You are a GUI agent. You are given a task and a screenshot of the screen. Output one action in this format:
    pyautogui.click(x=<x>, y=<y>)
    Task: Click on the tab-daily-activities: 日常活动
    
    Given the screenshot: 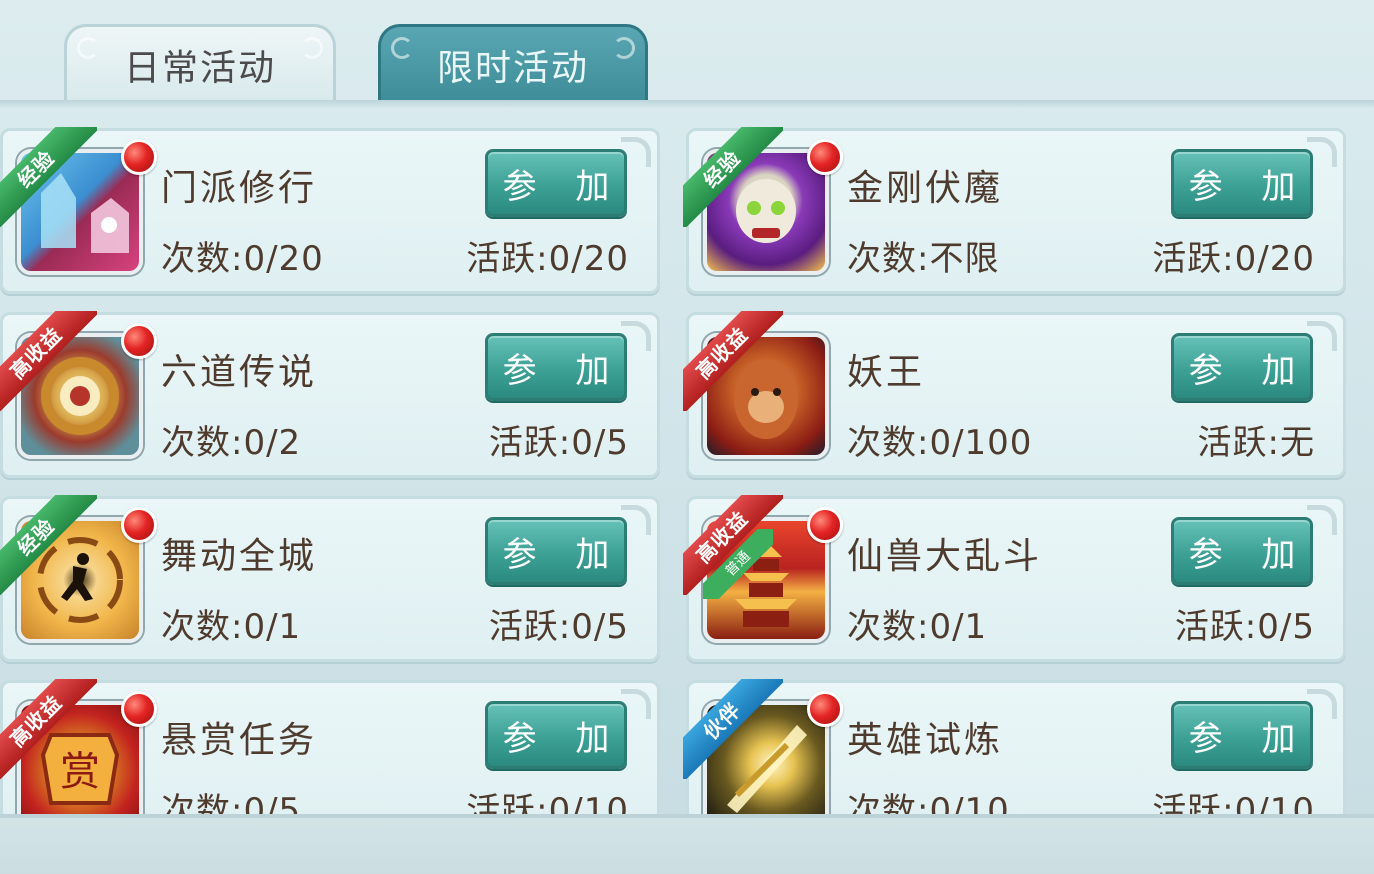 What is the action you would take?
    pyautogui.click(x=200, y=63)
    